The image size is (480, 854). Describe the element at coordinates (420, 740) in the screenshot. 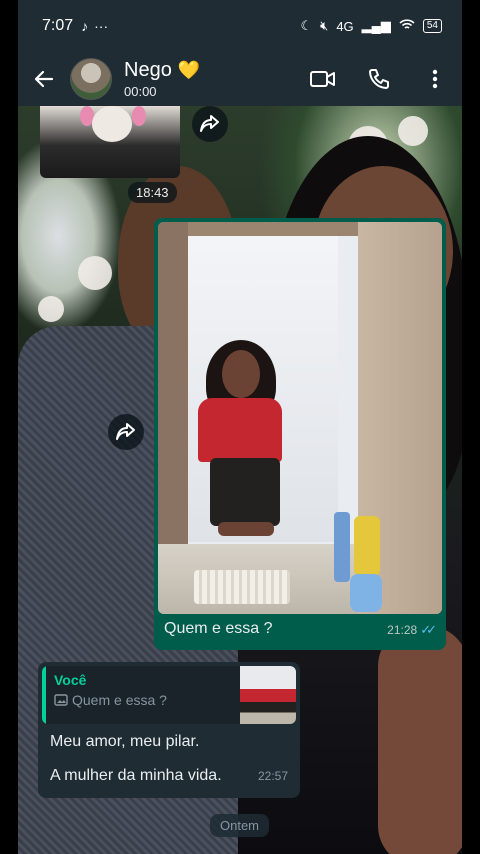

I see `wallpaper-person-right-arm` at that location.